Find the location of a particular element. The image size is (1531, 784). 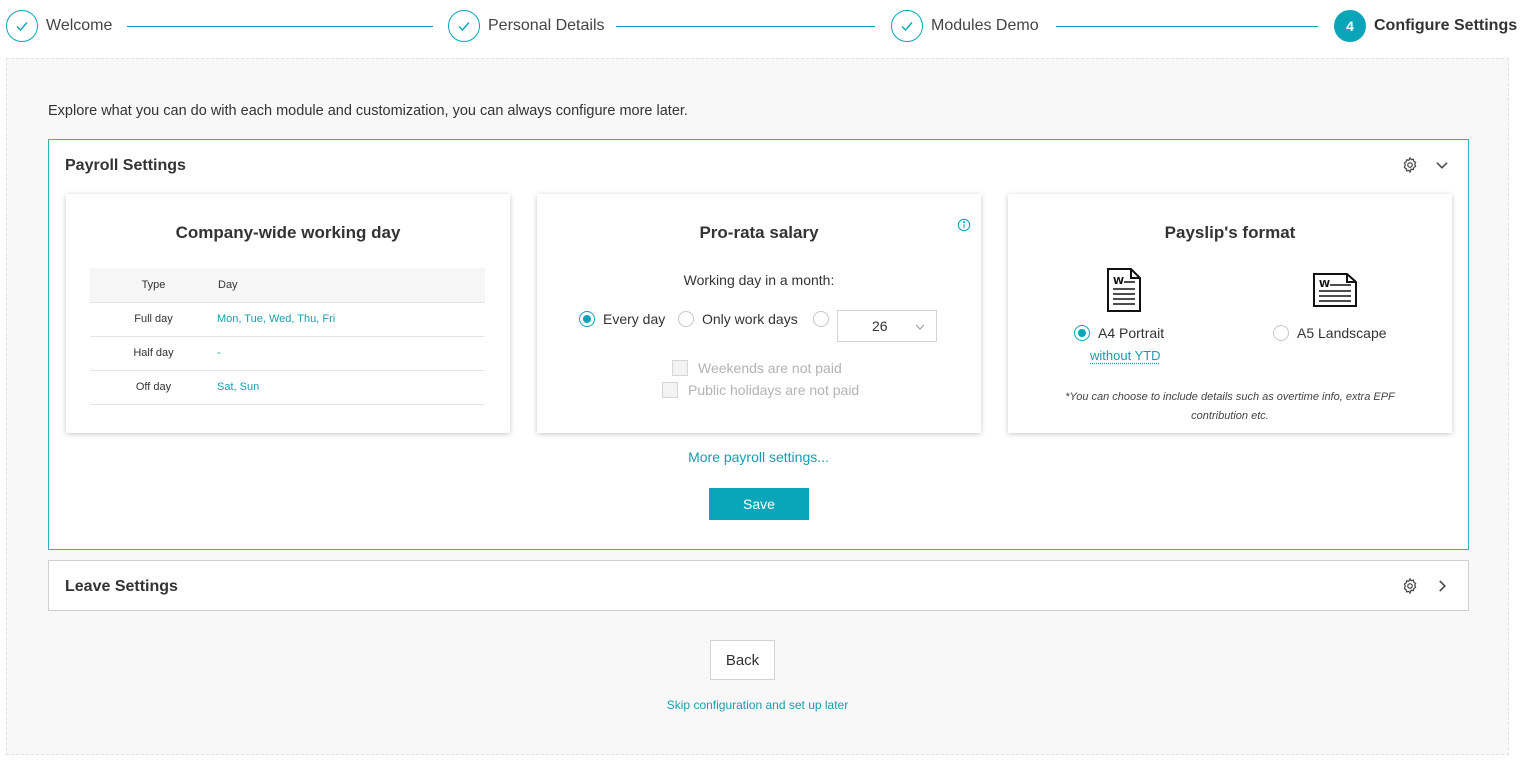

skip-configuration-link: Skip configuration and set up later is located at coordinates (757, 705).